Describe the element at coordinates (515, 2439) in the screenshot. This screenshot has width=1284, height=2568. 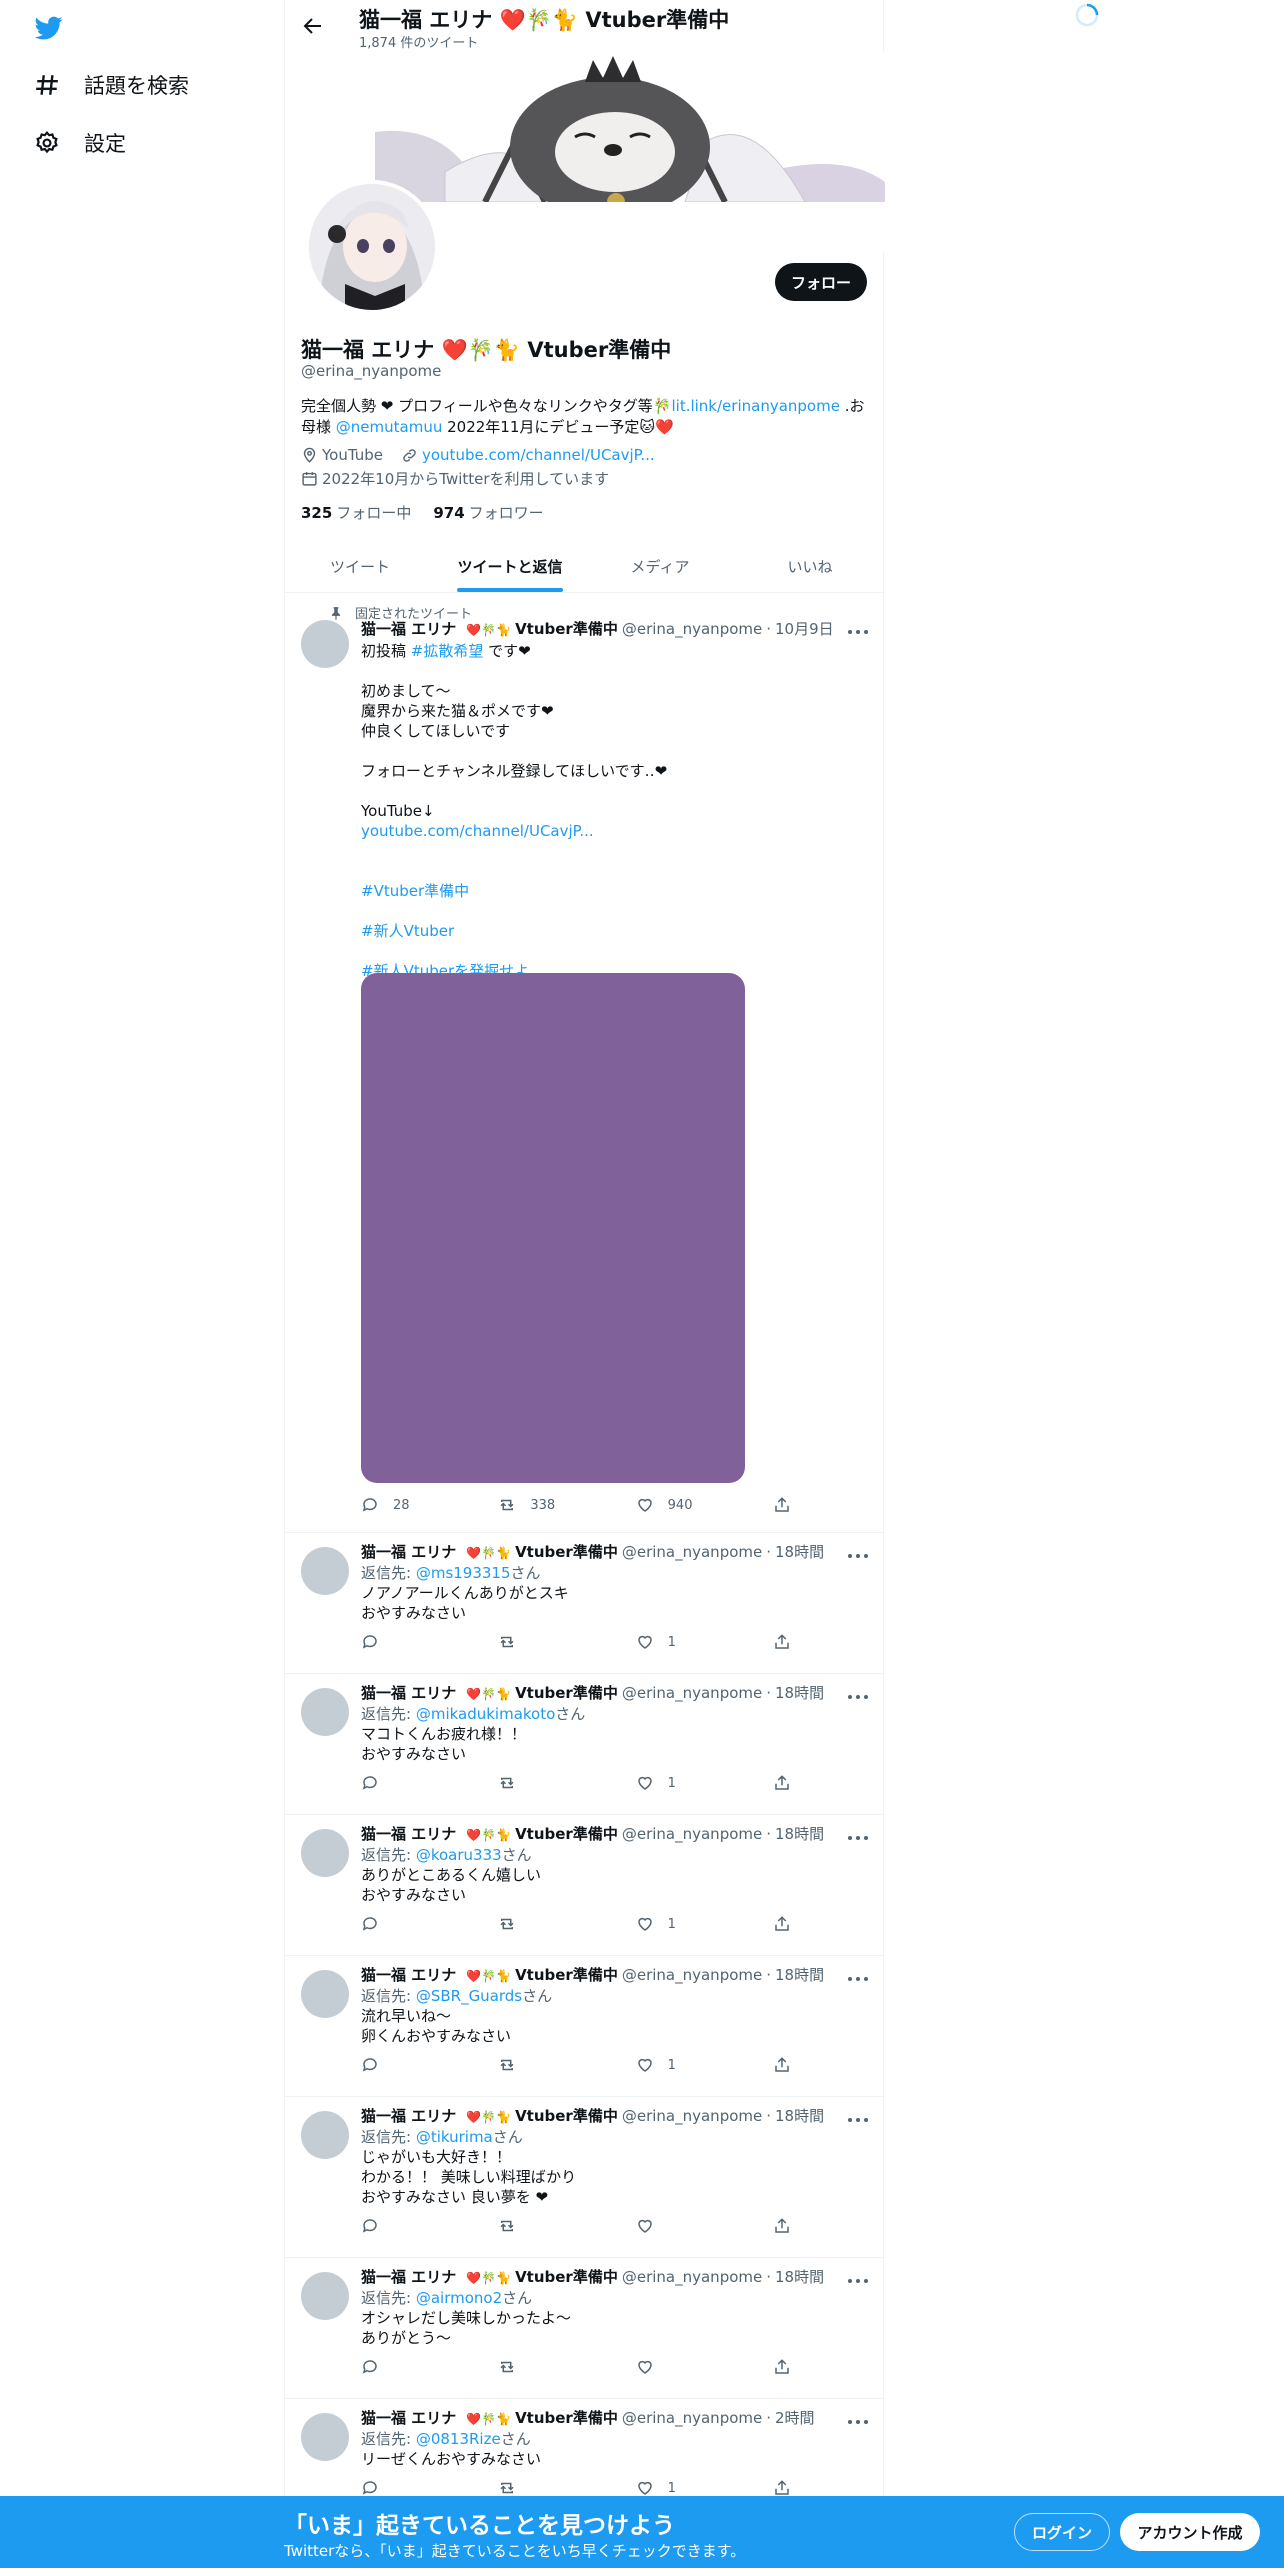
I see `reply-suffix: さん` at that location.